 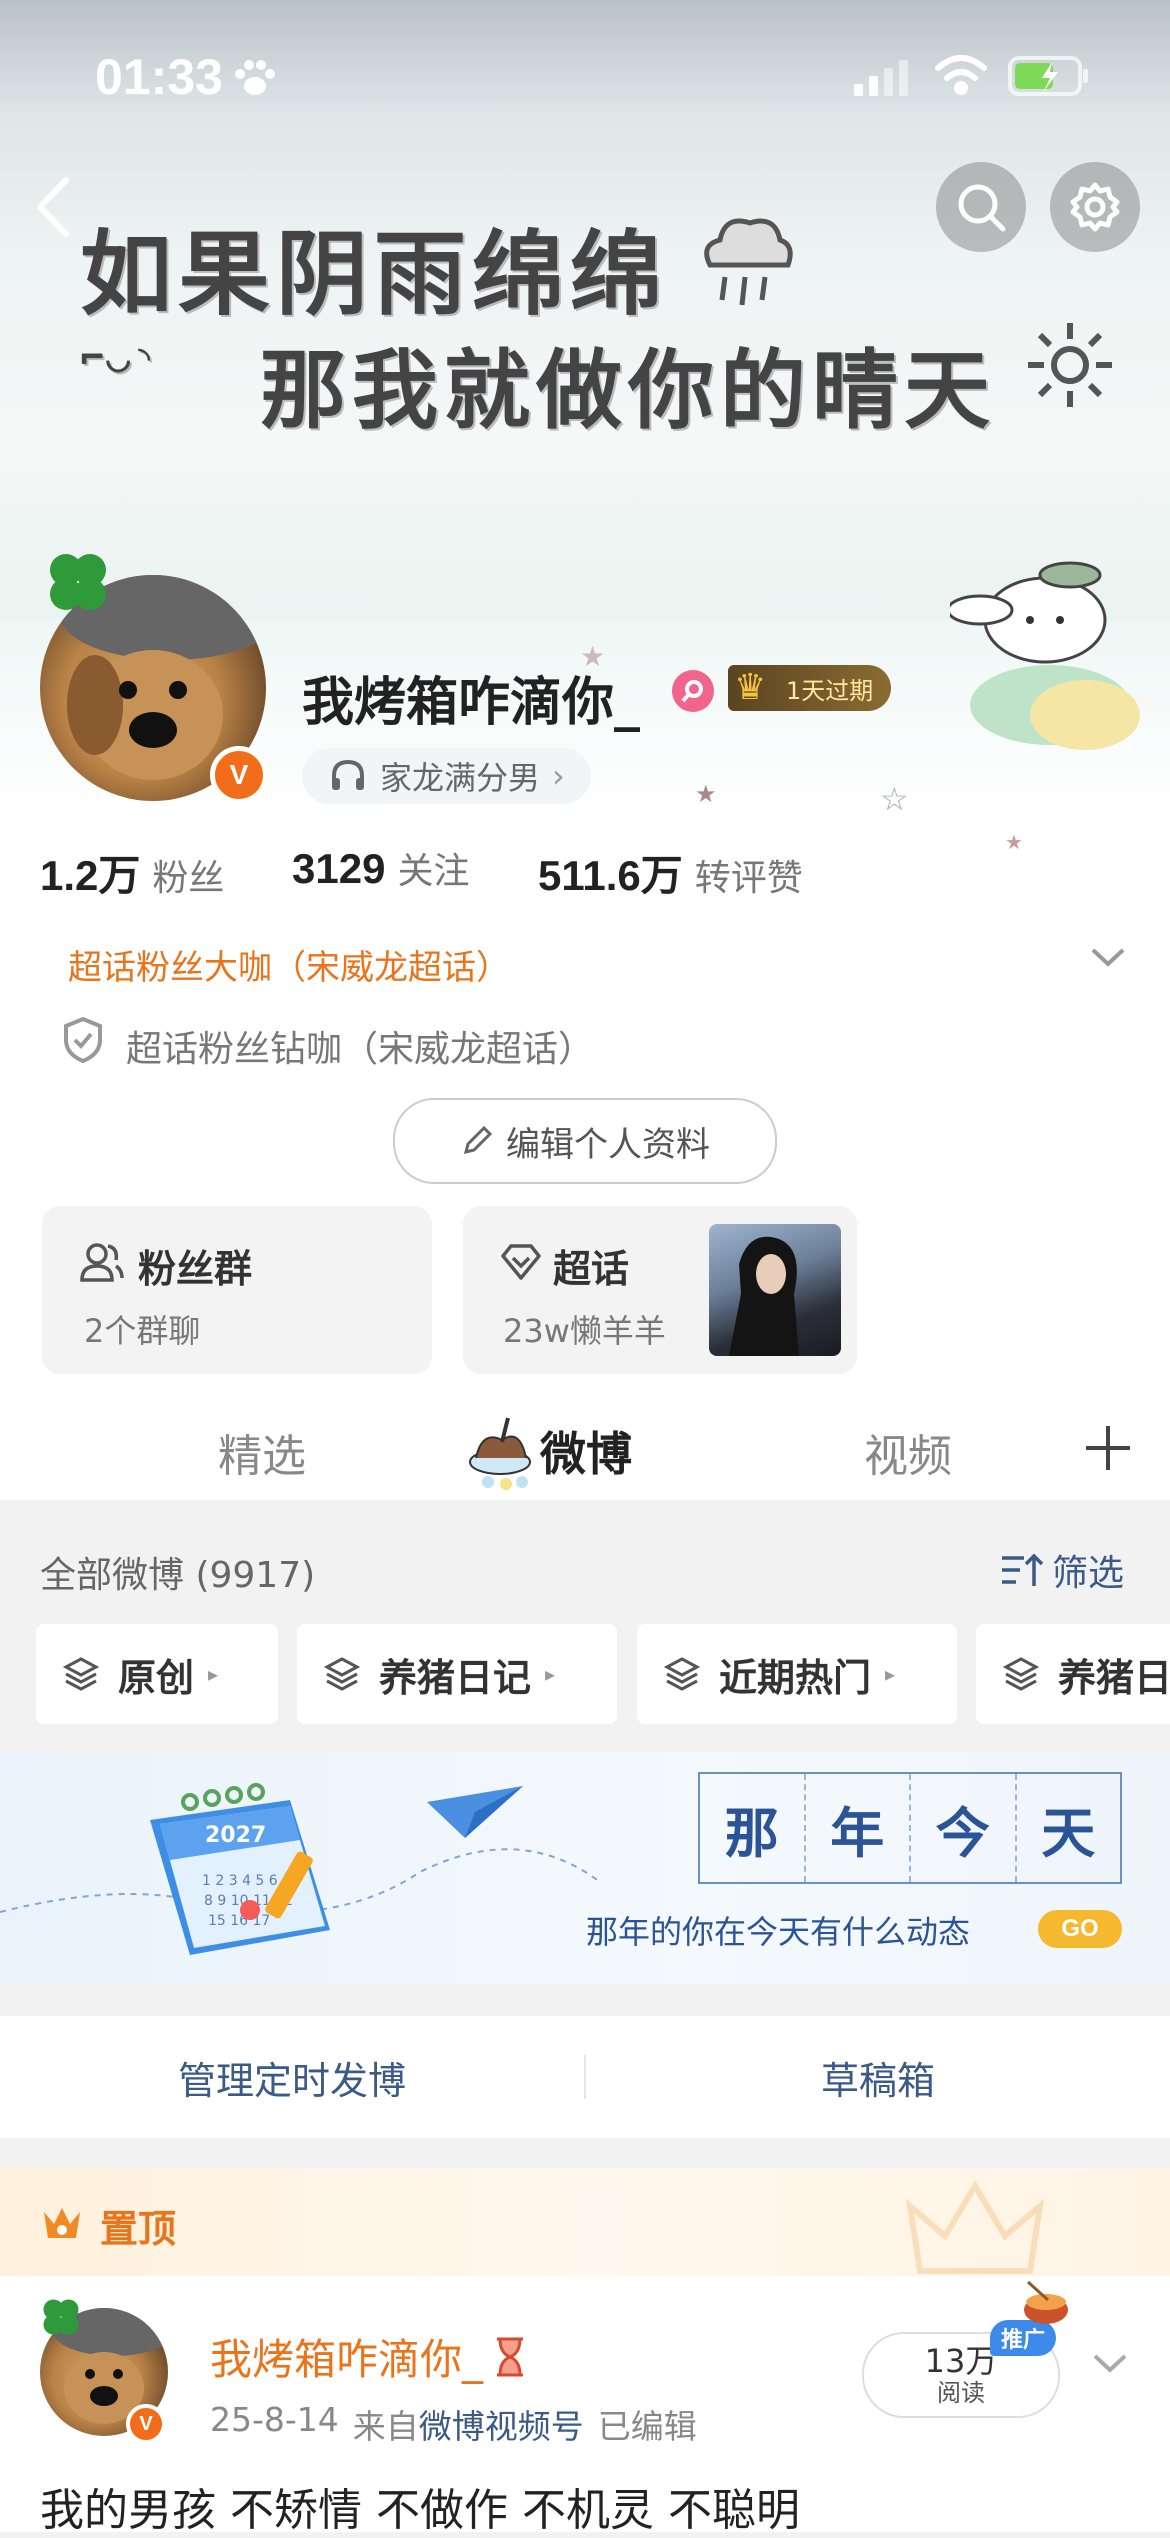 I want to click on wifi-icon, so click(x=961, y=77).